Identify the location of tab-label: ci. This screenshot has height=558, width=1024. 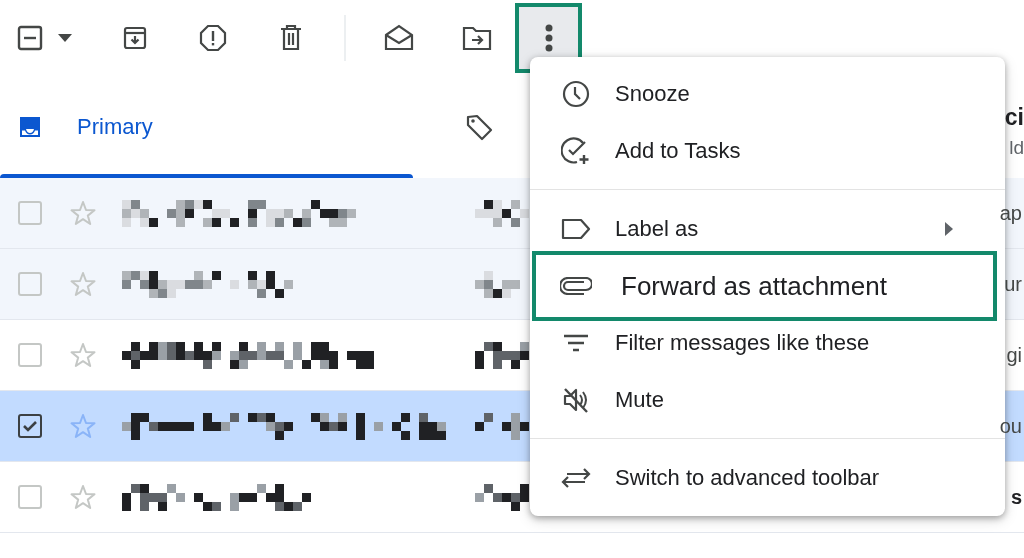
(1014, 117).